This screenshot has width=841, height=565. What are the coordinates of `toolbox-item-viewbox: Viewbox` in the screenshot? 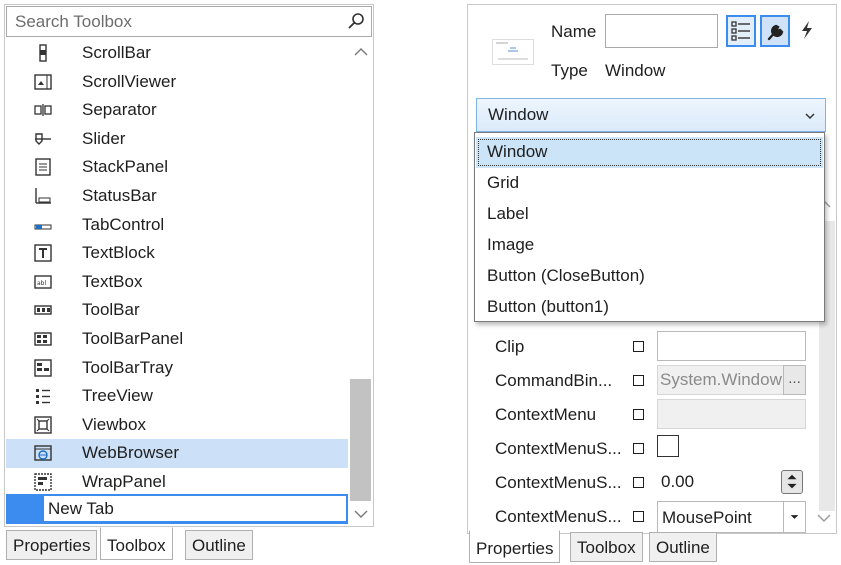 It's located at (177, 425).